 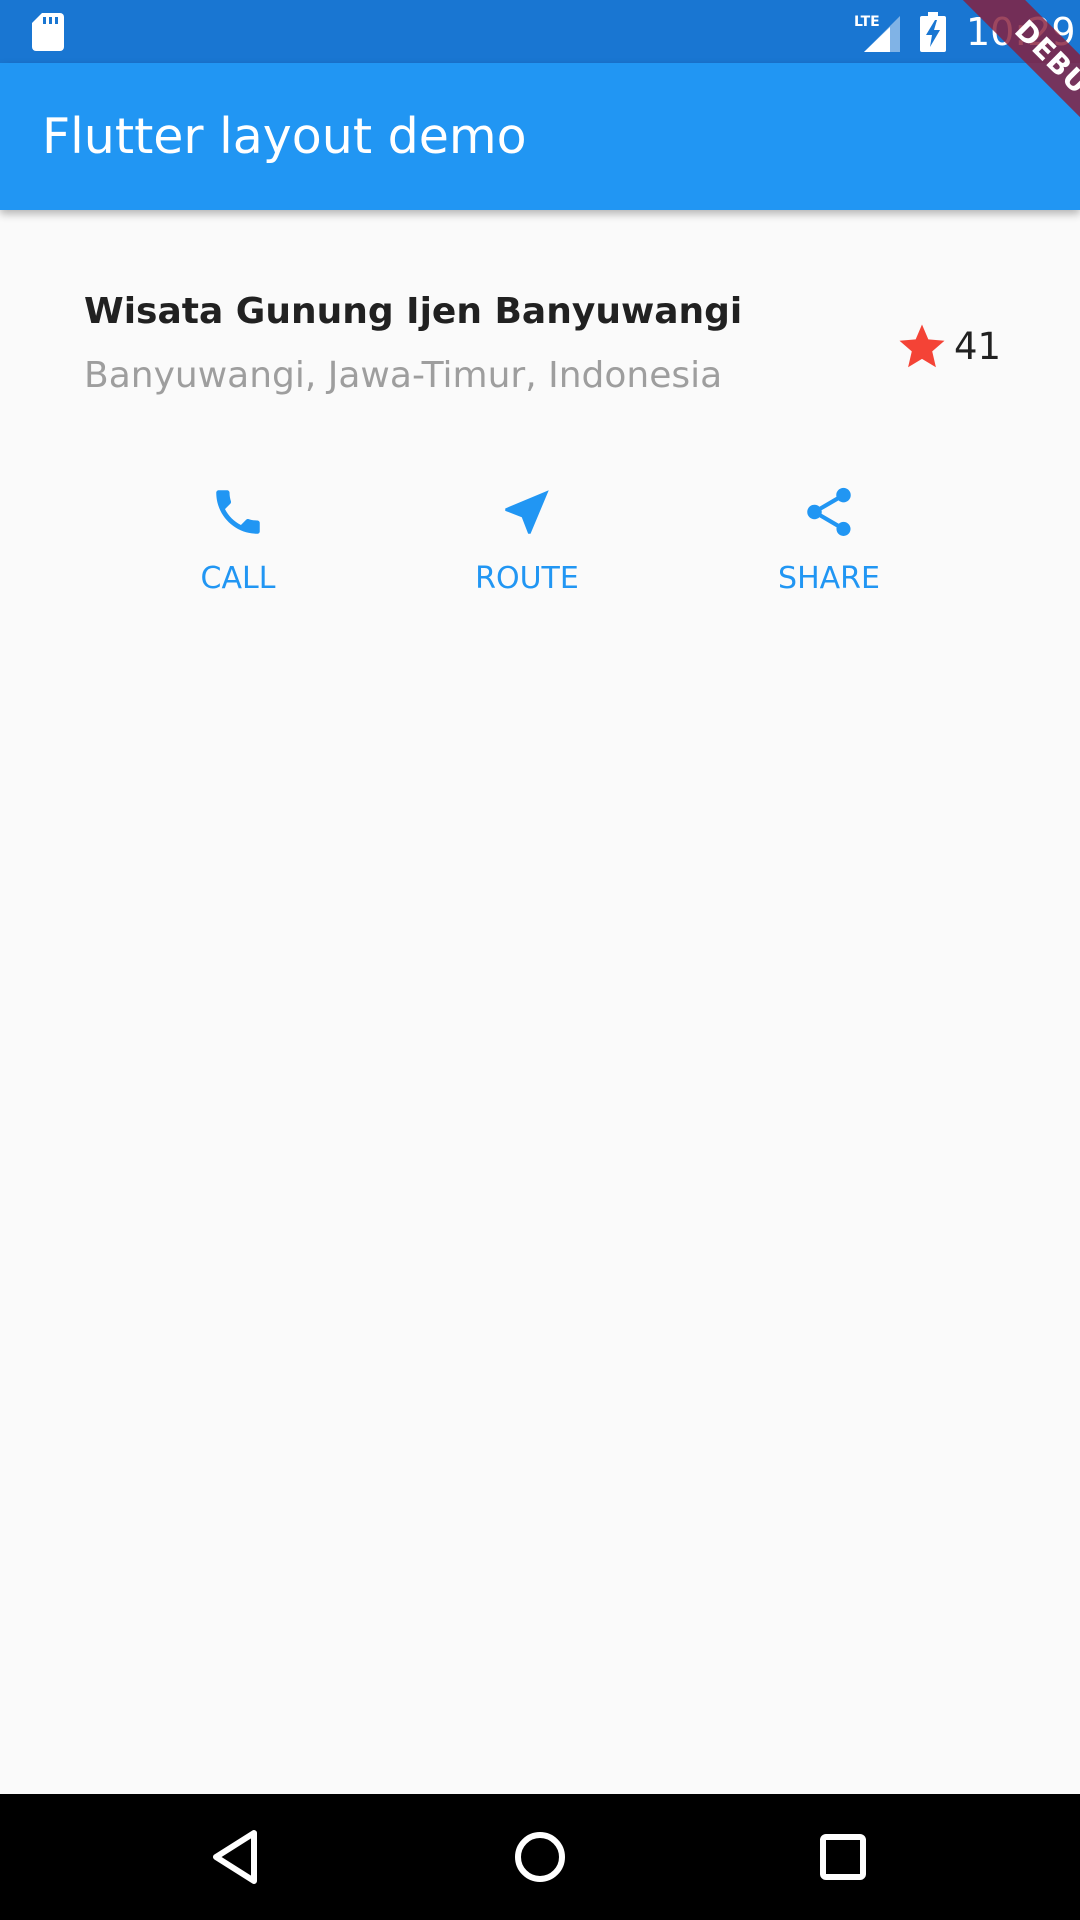 I want to click on share-button: SHARE, so click(x=829, y=548).